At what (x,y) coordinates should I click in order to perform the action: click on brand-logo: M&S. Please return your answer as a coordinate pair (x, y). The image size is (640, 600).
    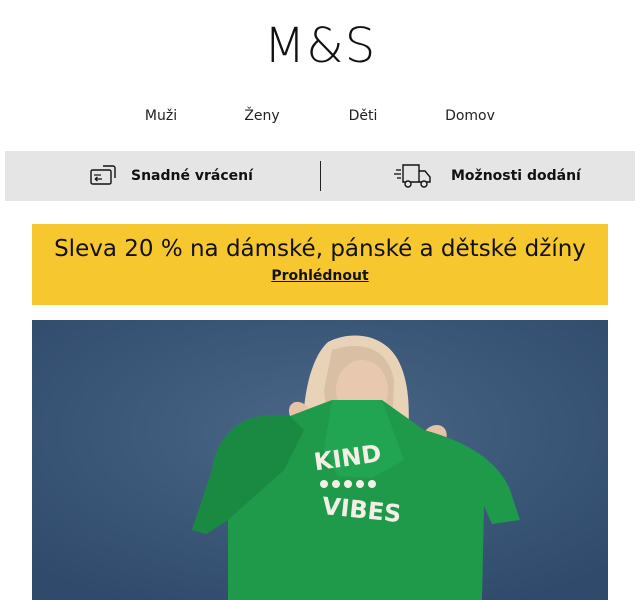
    Looking at the image, I should click on (320, 46).